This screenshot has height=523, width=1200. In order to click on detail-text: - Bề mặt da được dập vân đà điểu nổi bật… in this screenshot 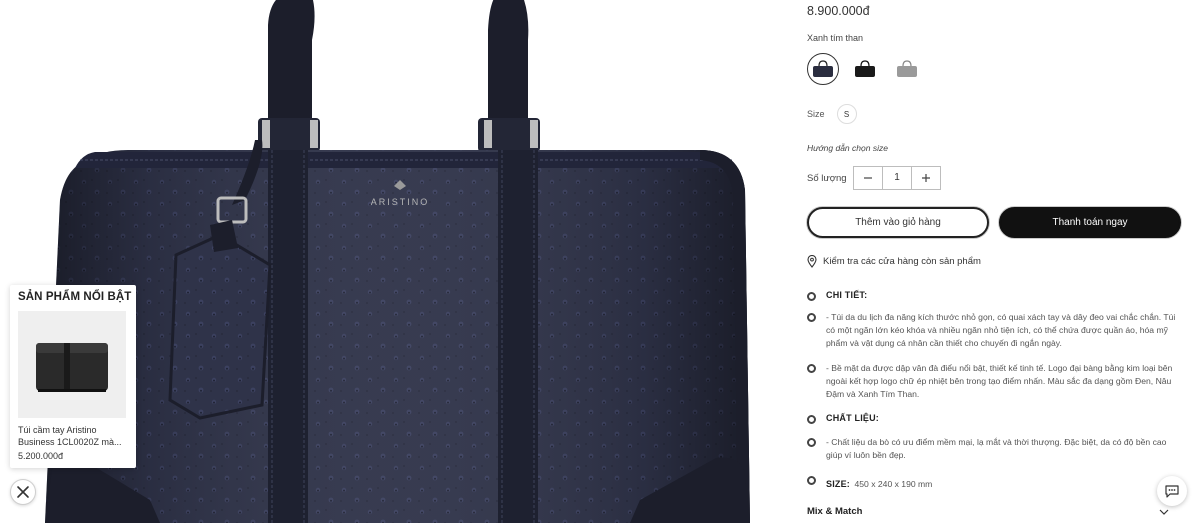, I will do `click(999, 381)`.